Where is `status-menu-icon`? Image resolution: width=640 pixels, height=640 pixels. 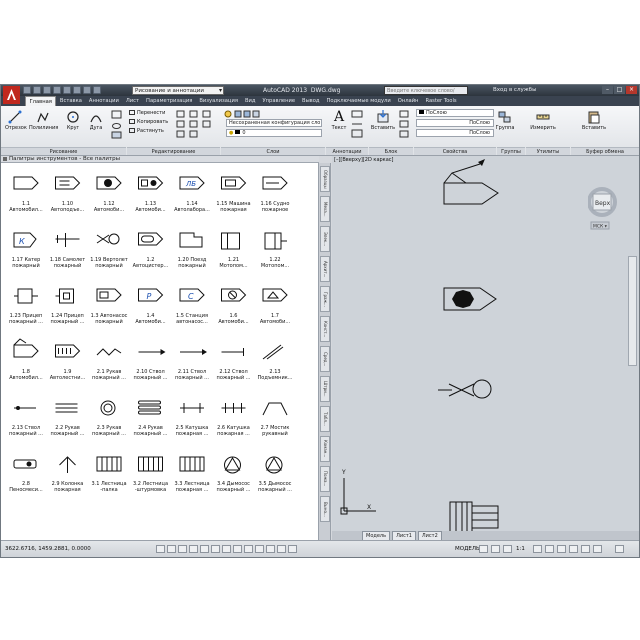 status-menu-icon is located at coordinates (597, 549).